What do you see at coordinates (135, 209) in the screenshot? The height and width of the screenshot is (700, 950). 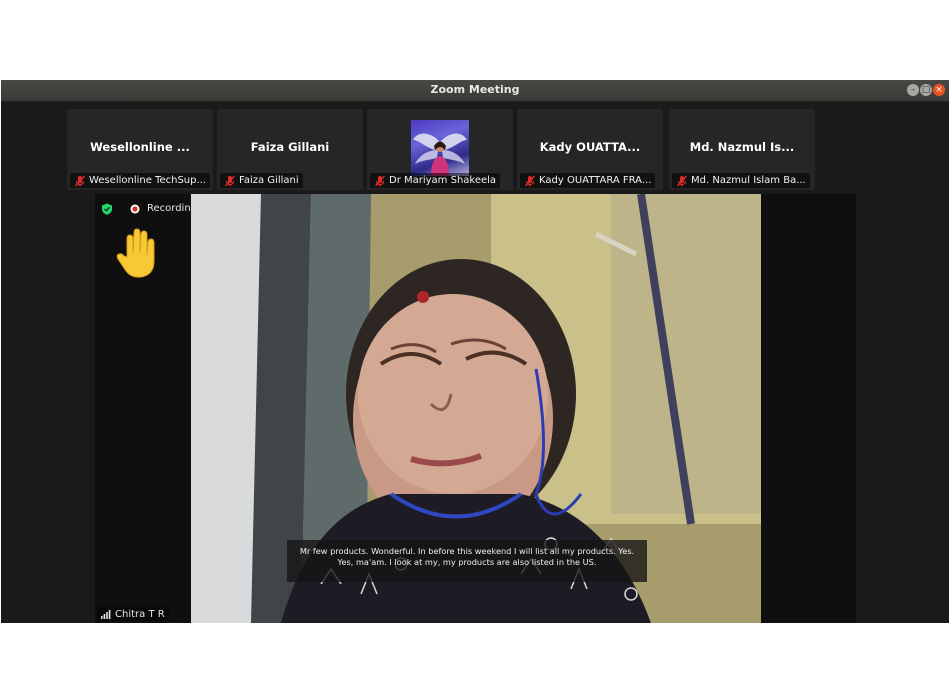 I see `recording-icon` at bounding box center [135, 209].